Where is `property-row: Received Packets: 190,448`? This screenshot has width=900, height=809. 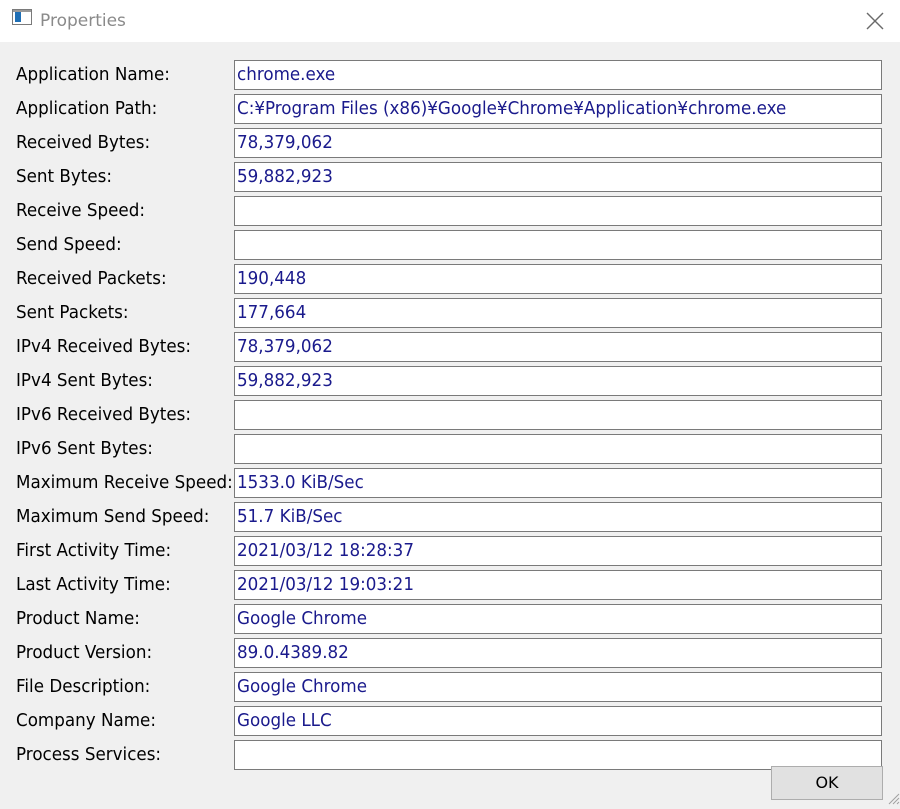 property-row: Received Packets: 190,448 is located at coordinates (450, 279).